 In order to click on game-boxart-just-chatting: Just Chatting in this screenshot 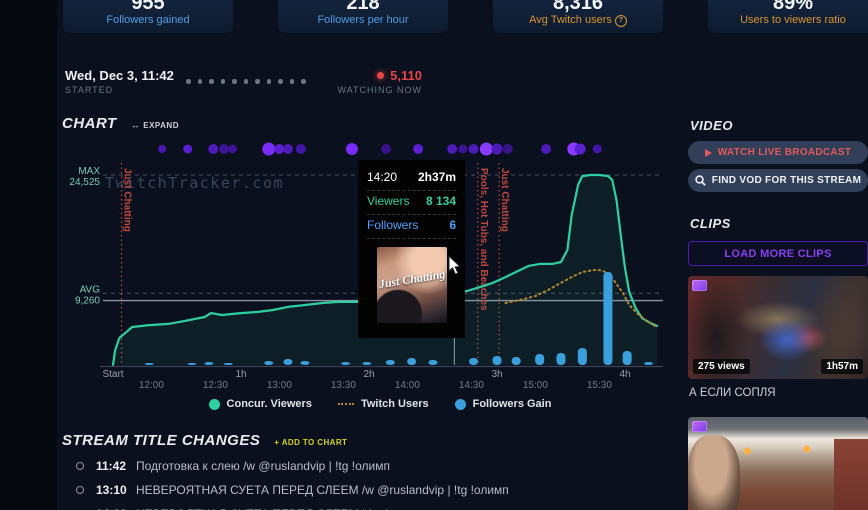, I will do `click(411, 285)`.